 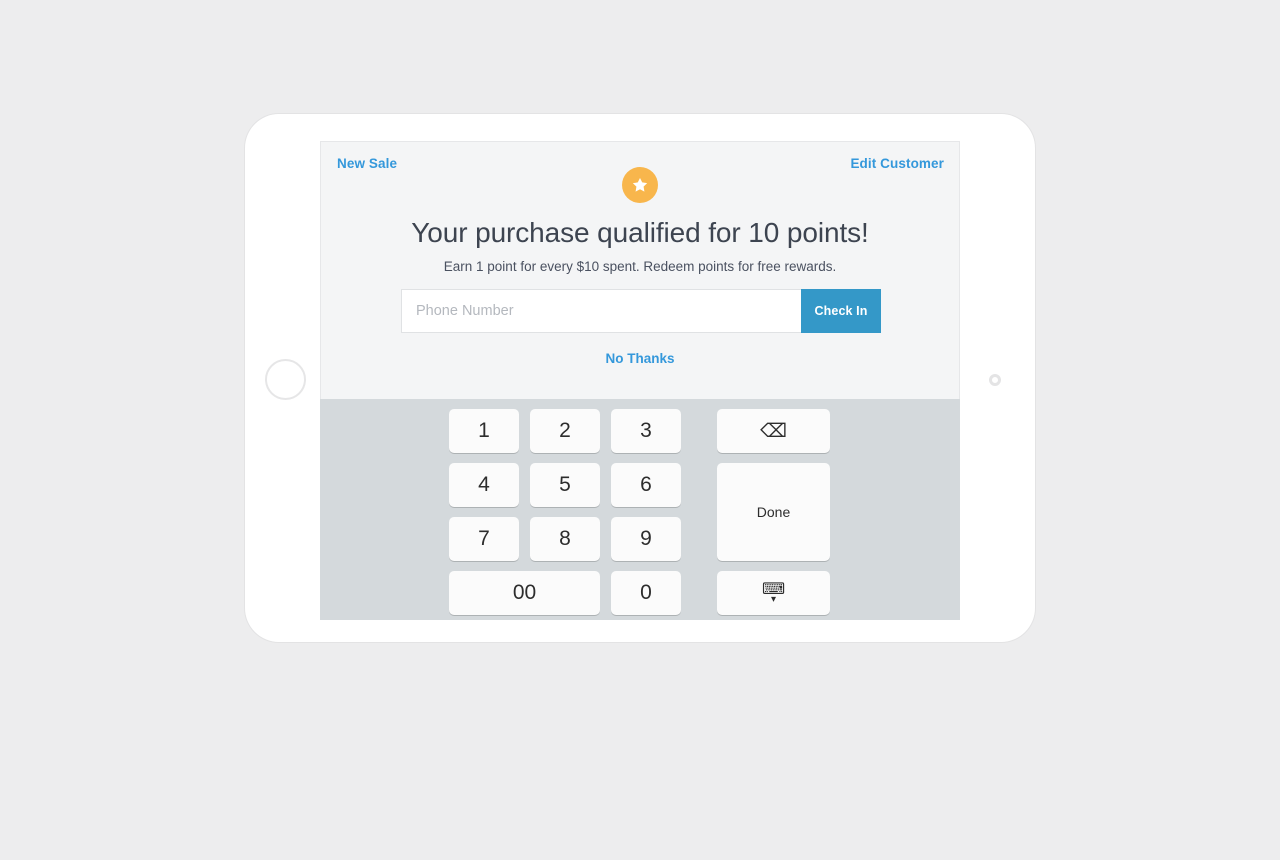 I want to click on backspace-icon: ⌫, so click(x=773, y=431).